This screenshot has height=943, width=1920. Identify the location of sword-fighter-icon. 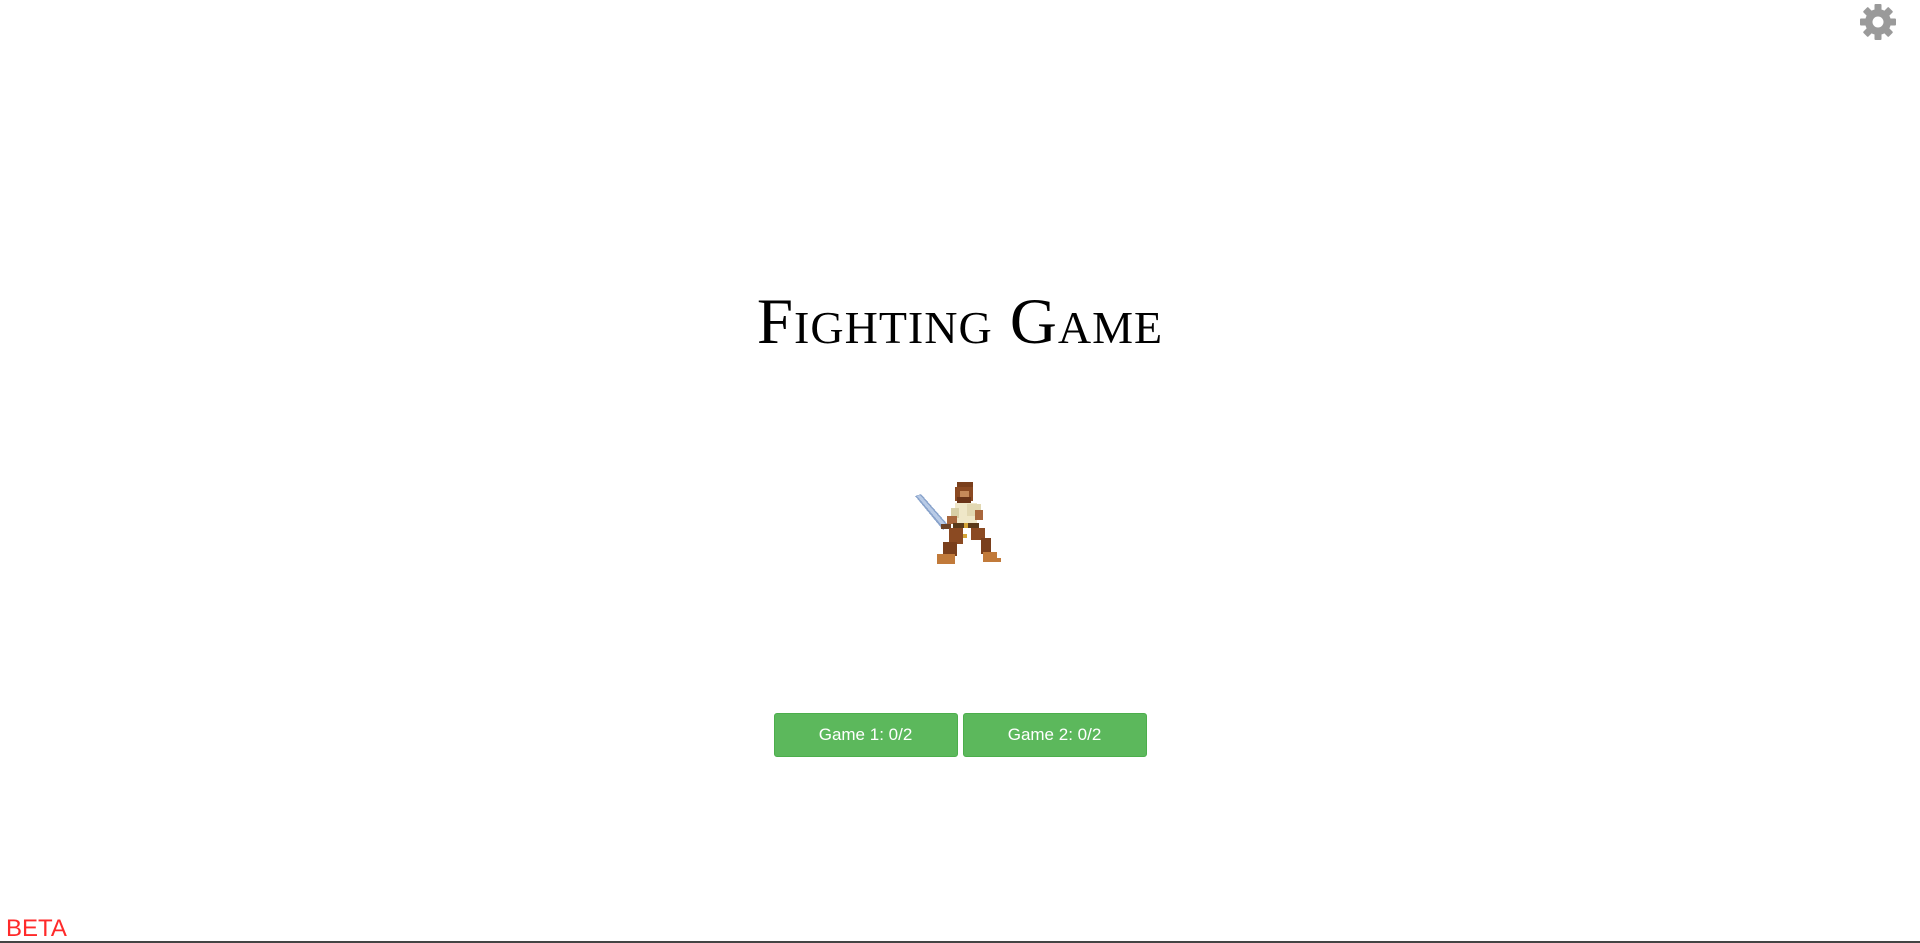
(958, 523).